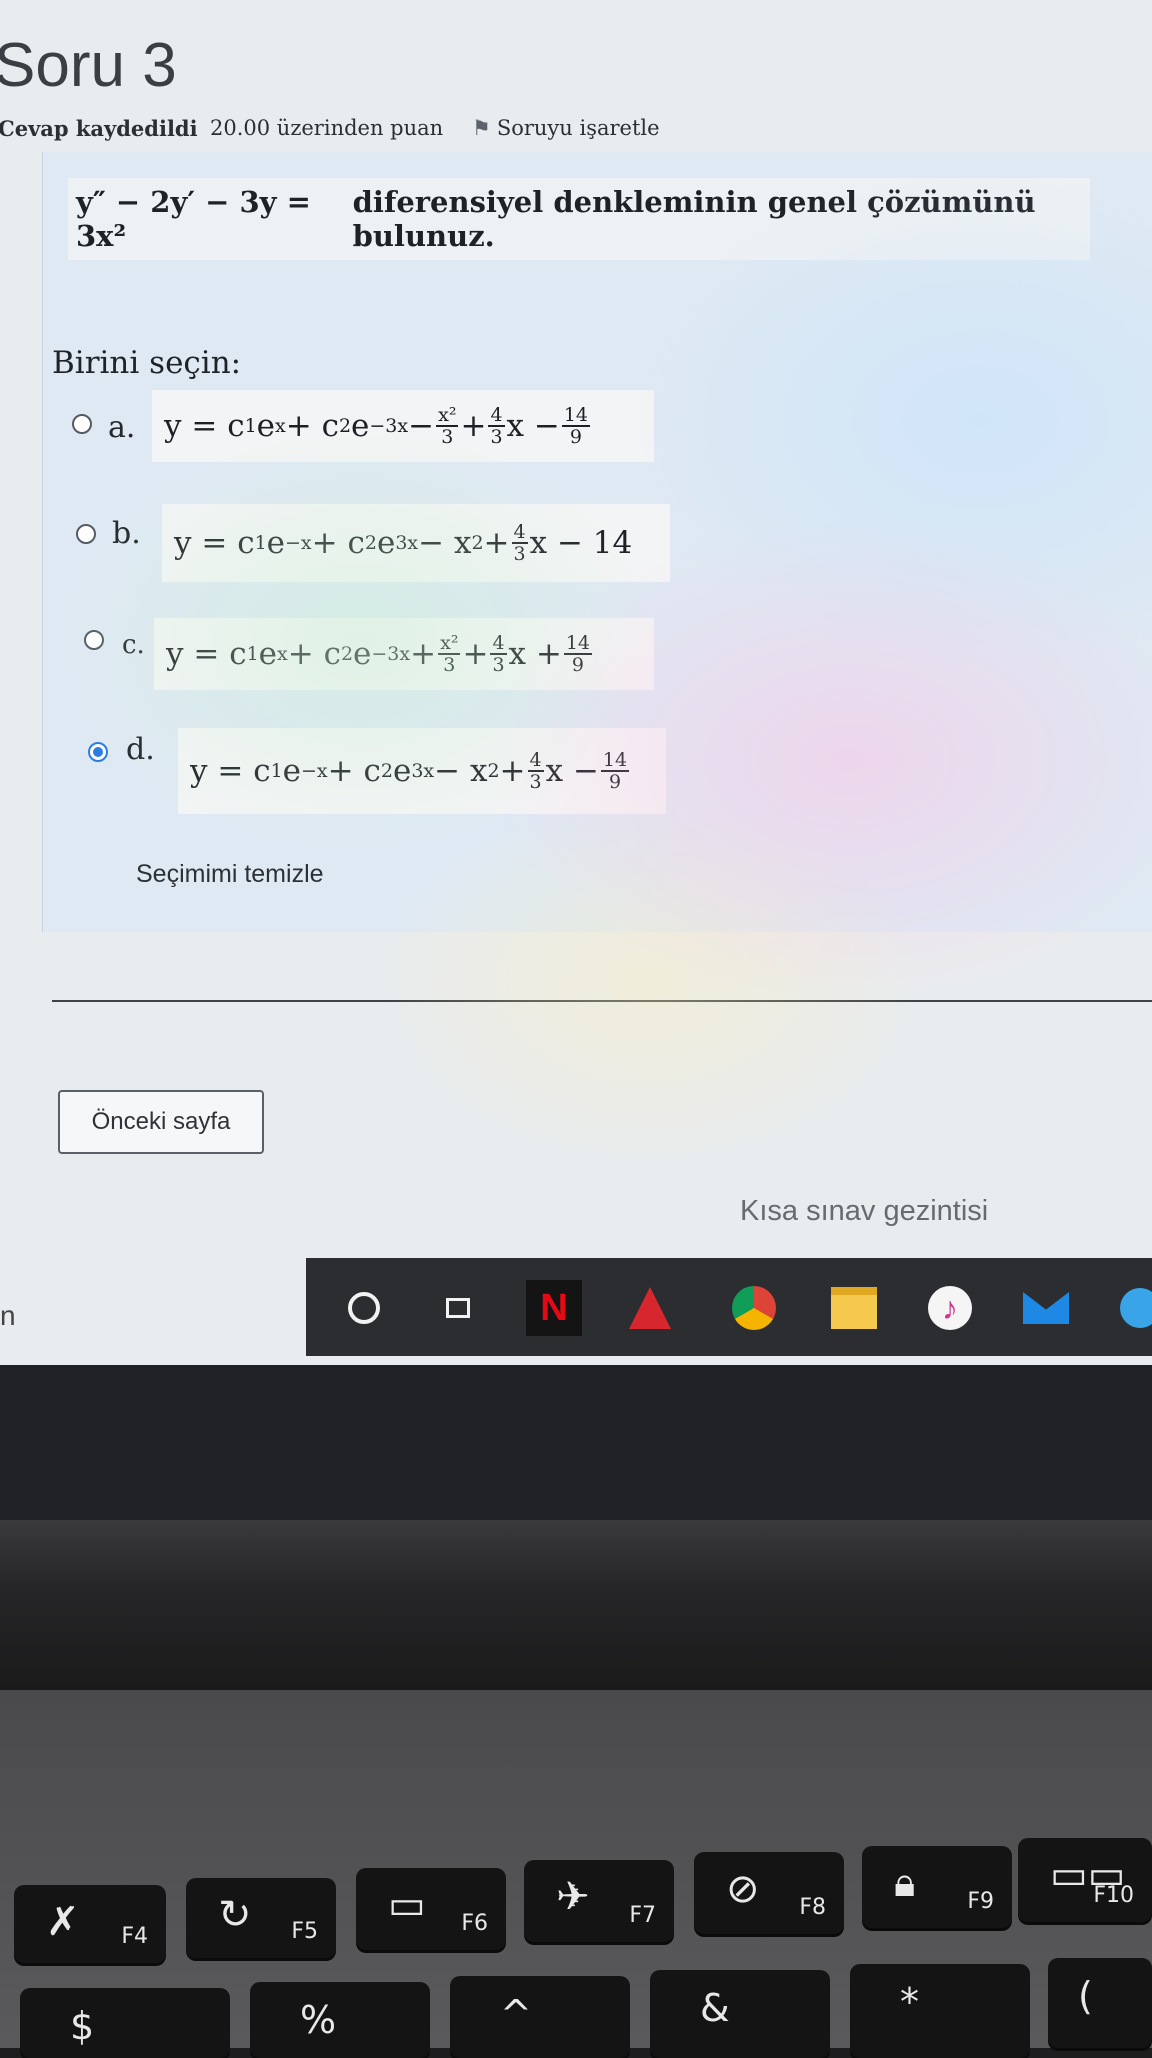  What do you see at coordinates (431, 1909) in the screenshot?
I see `key-f6: ▭ F6` at bounding box center [431, 1909].